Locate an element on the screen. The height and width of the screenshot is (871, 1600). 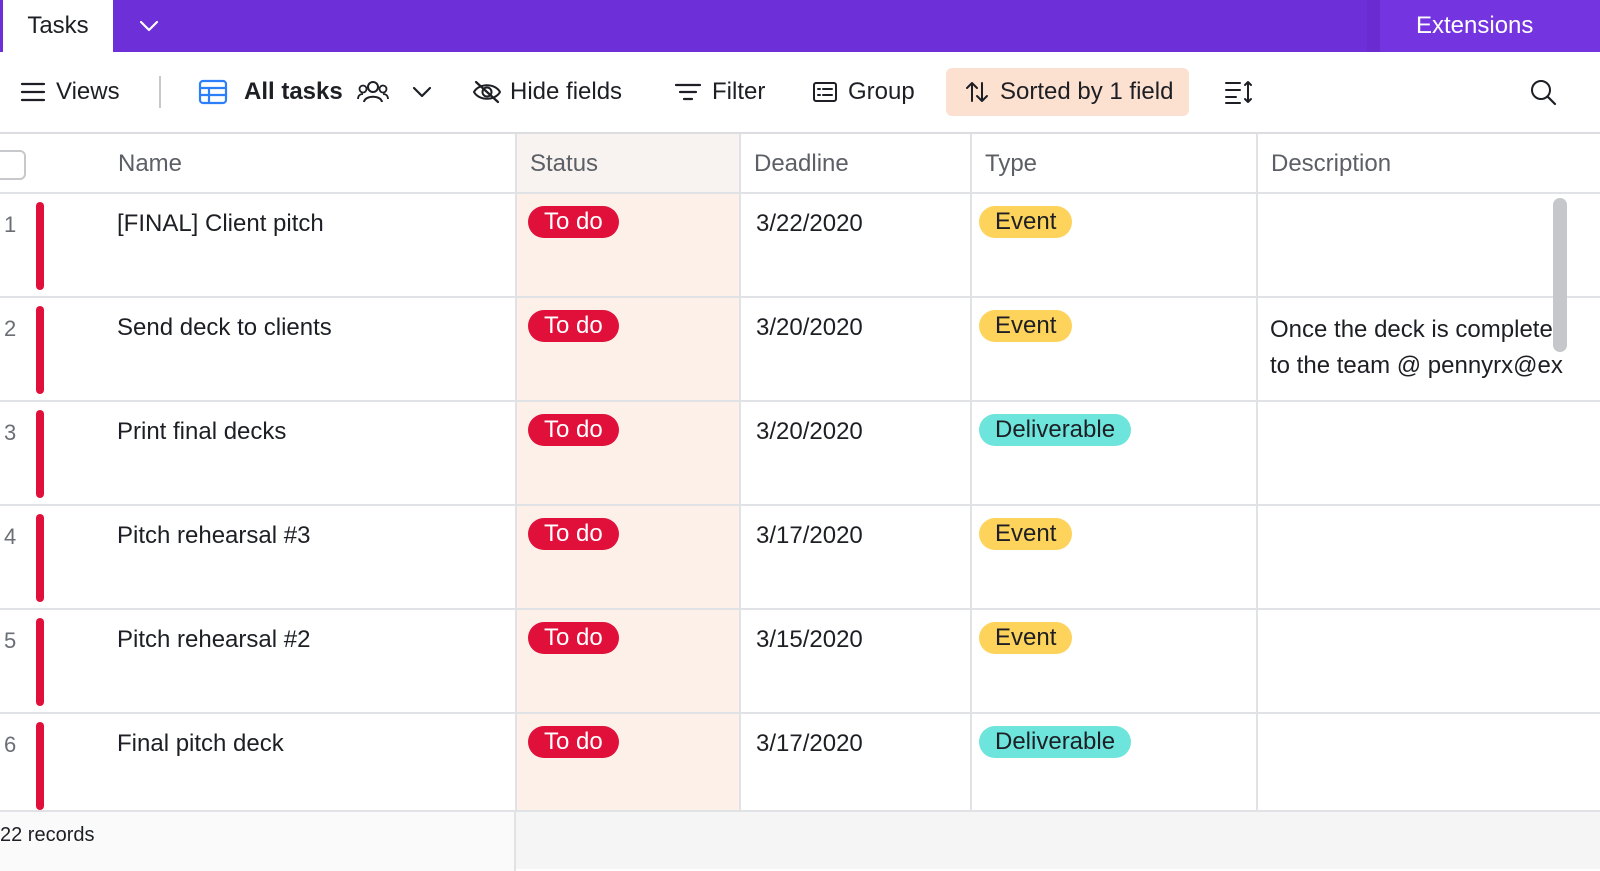
hamburger-menu-icon is located at coordinates (33, 92).